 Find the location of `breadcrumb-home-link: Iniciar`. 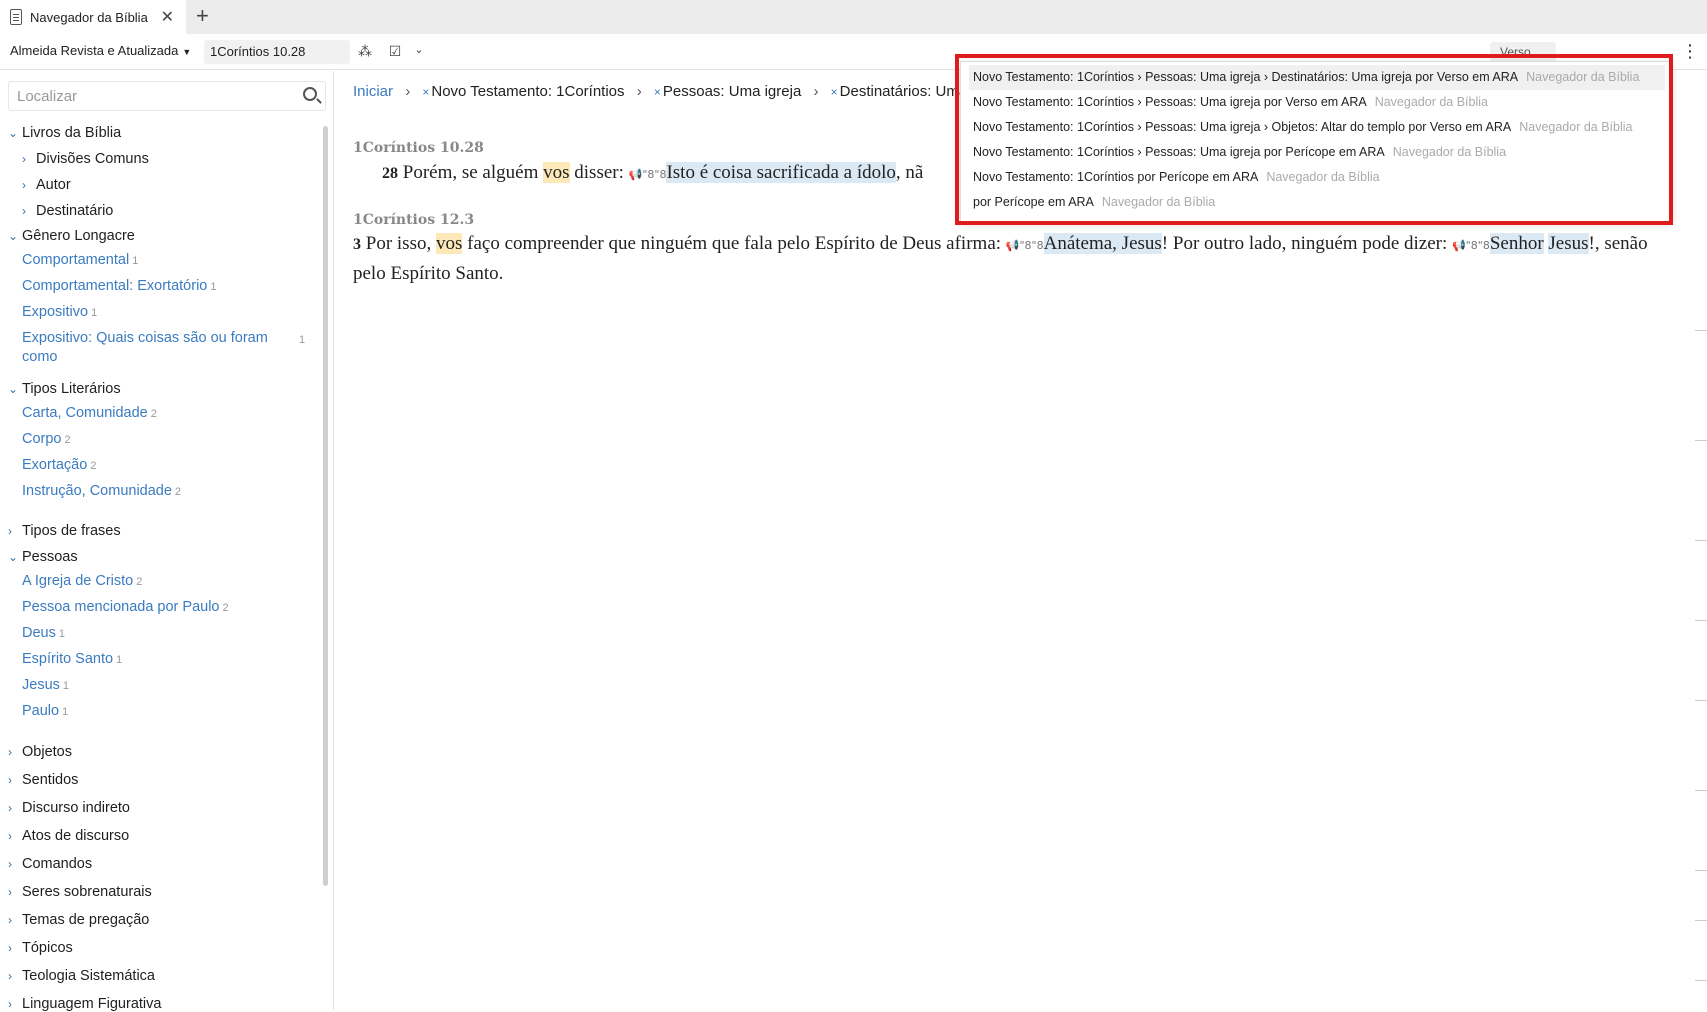

breadcrumb-home-link: Iniciar is located at coordinates (373, 91).